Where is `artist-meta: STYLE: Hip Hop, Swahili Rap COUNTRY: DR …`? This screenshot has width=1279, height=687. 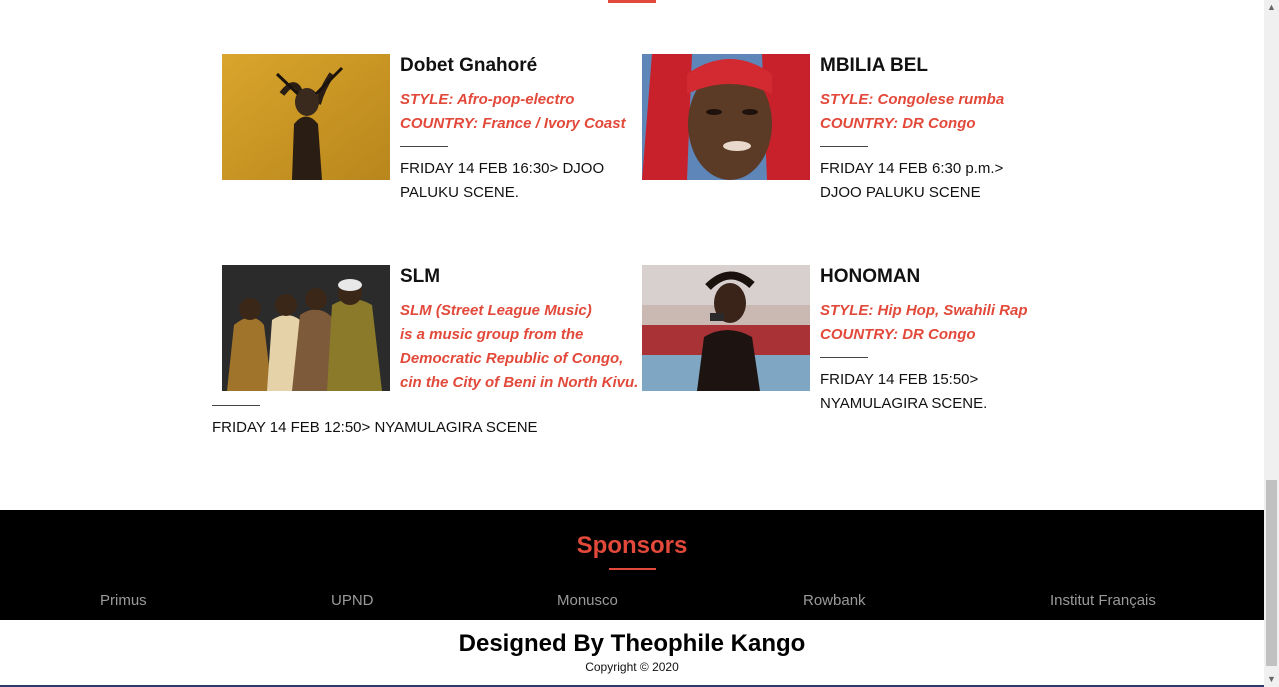
artist-meta: STYLE: Hip Hop, Swahili Rap COUNTRY: DR … is located at coordinates (924, 323).